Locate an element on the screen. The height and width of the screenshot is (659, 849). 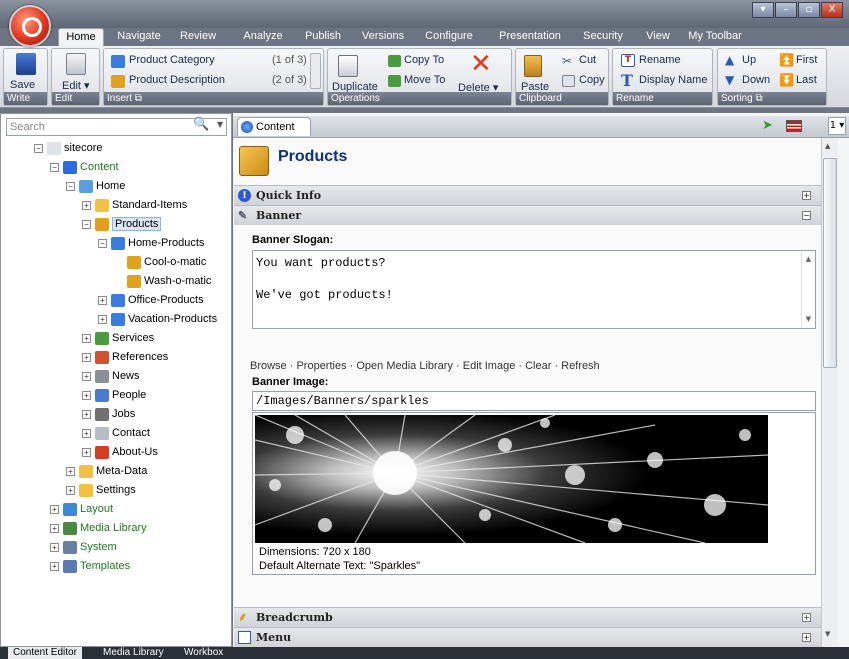
tab-media-library: Media Library is located at coordinates (133, 653).